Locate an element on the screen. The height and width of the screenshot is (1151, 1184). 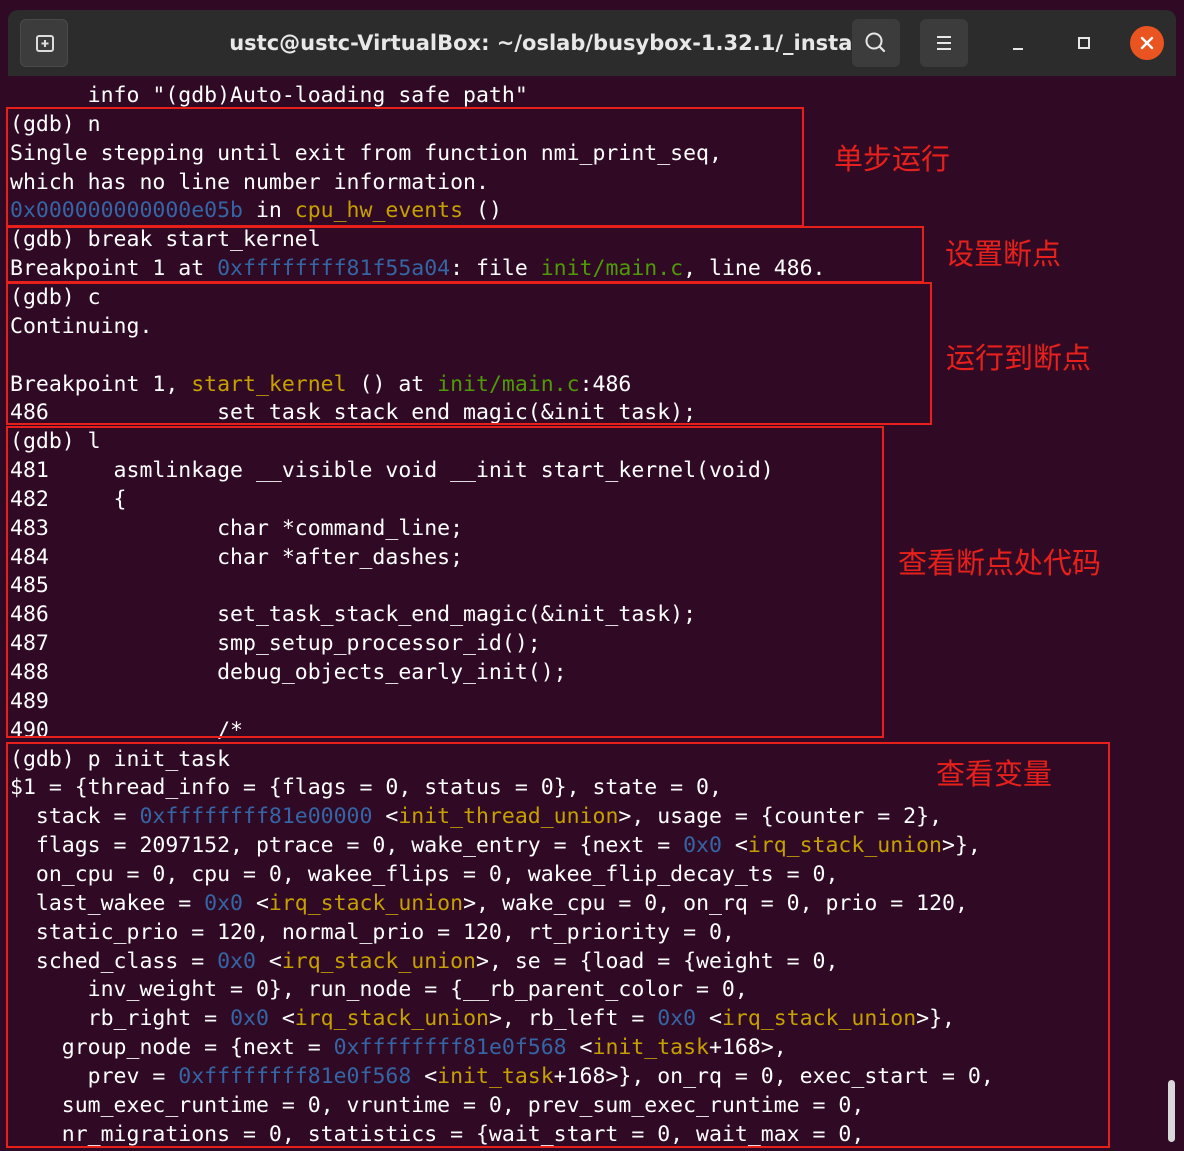
terminal-text: info "(gdb)Auto-loading safe path" is located at coordinates (269, 95).